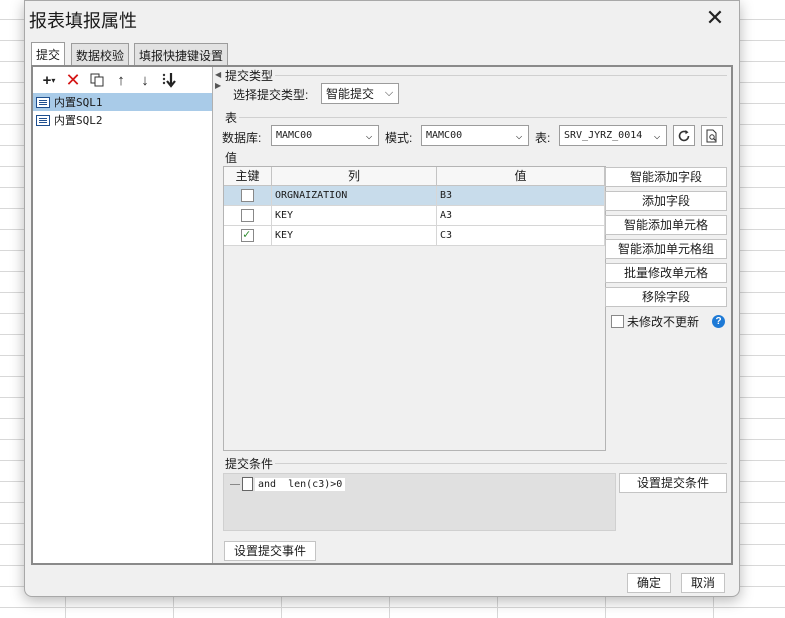  I want to click on tab-data-validation: 数据校验, so click(100, 54).